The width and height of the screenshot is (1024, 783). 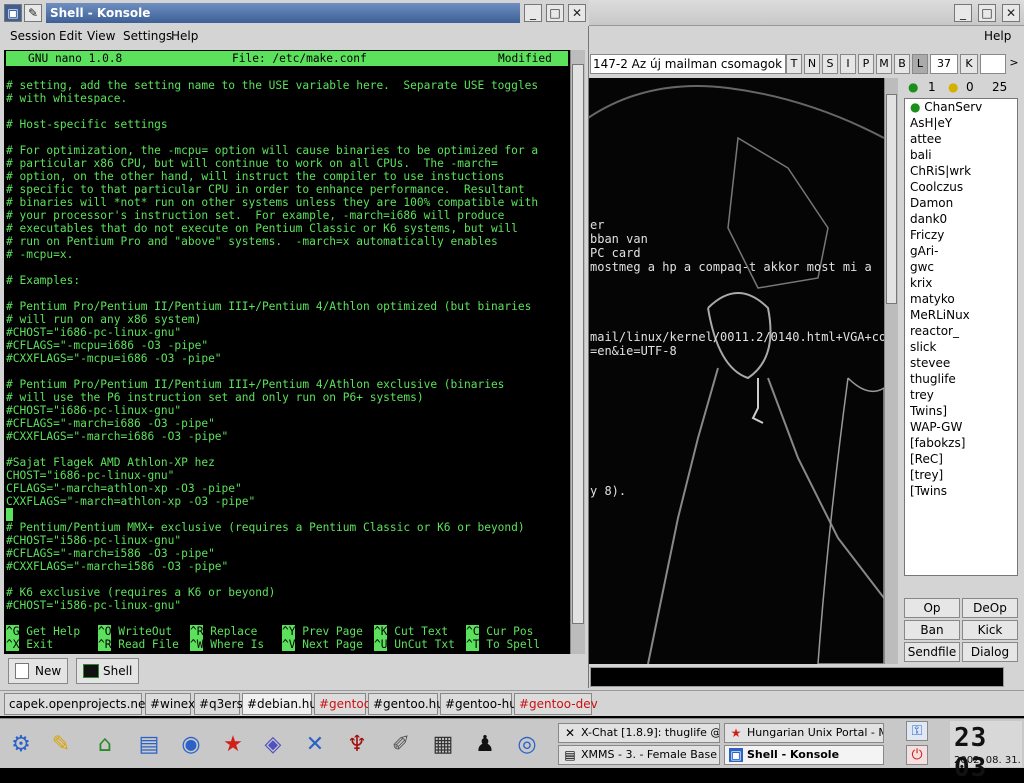 I want to click on kick-button: Kick, so click(x=990, y=630).